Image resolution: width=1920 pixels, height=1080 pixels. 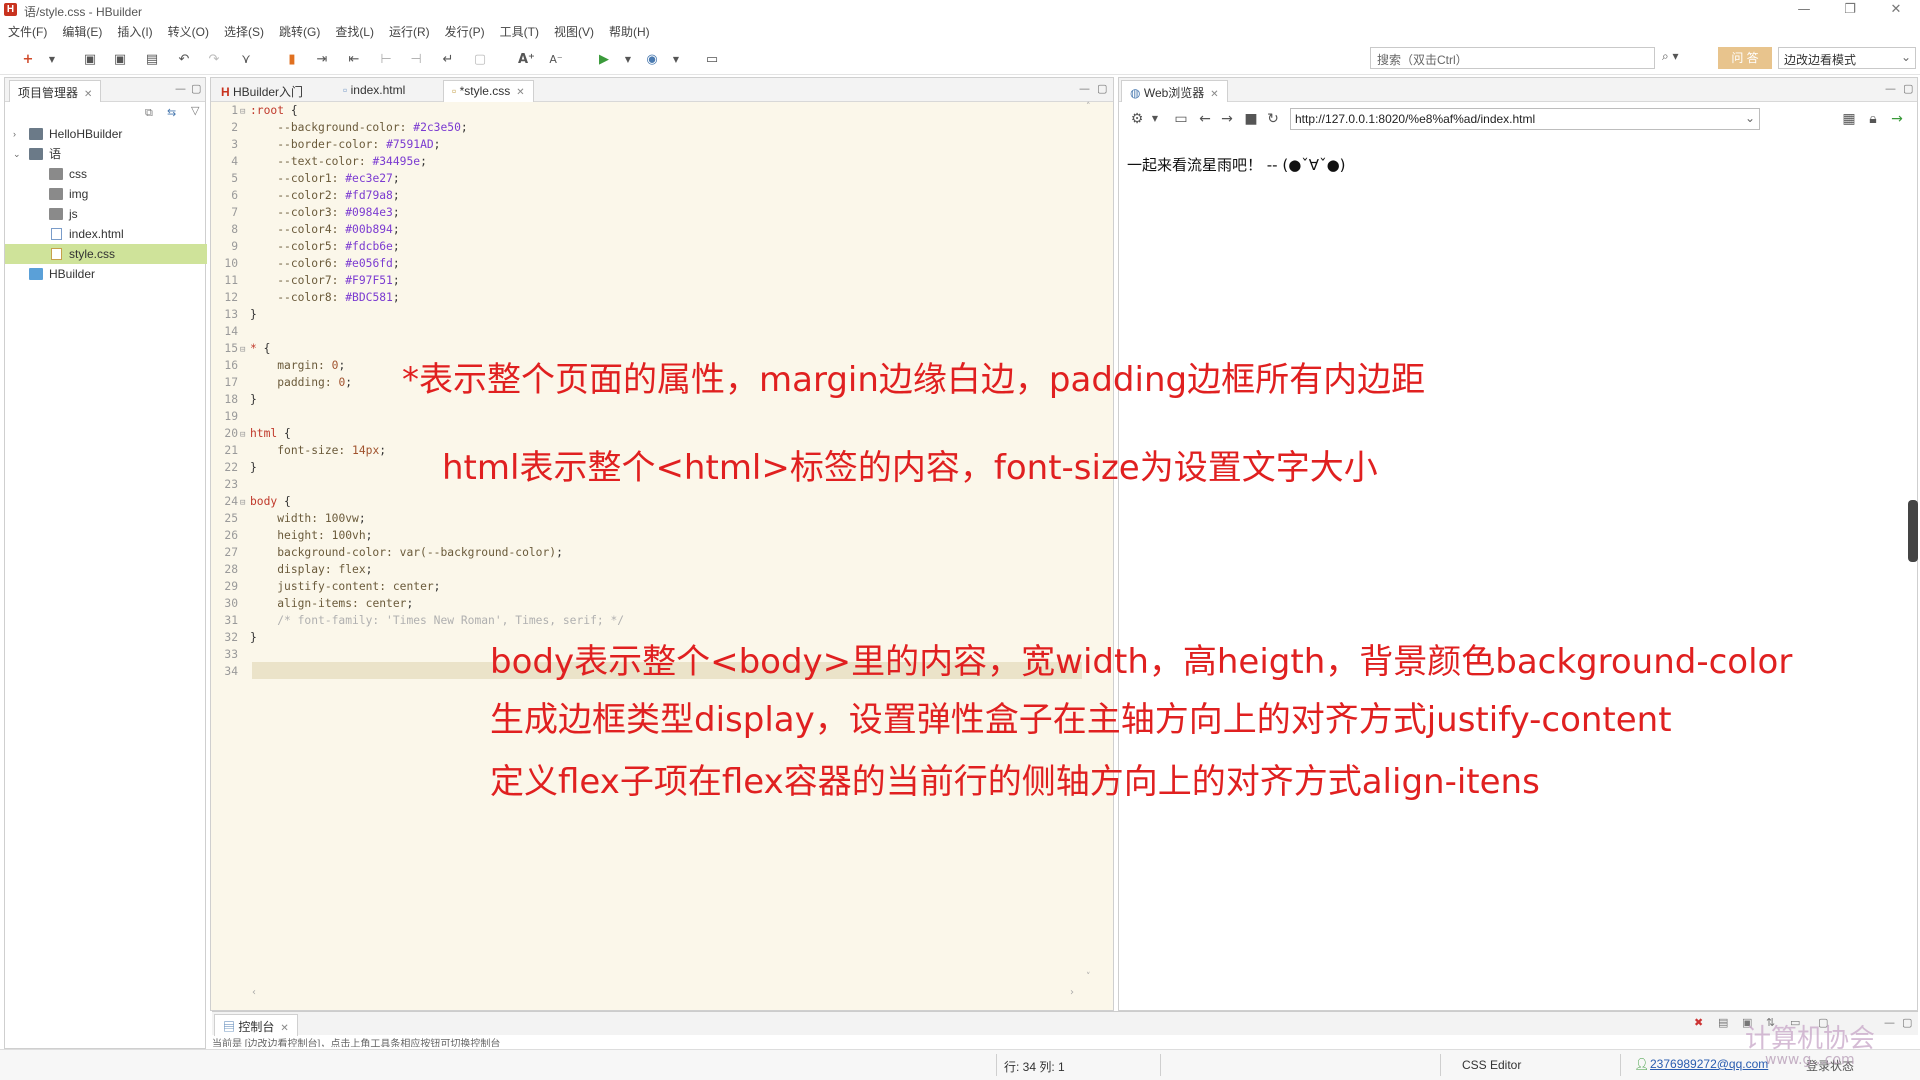 What do you see at coordinates (149, 113) in the screenshot?
I see `collapse-all-icon: ⧉` at bounding box center [149, 113].